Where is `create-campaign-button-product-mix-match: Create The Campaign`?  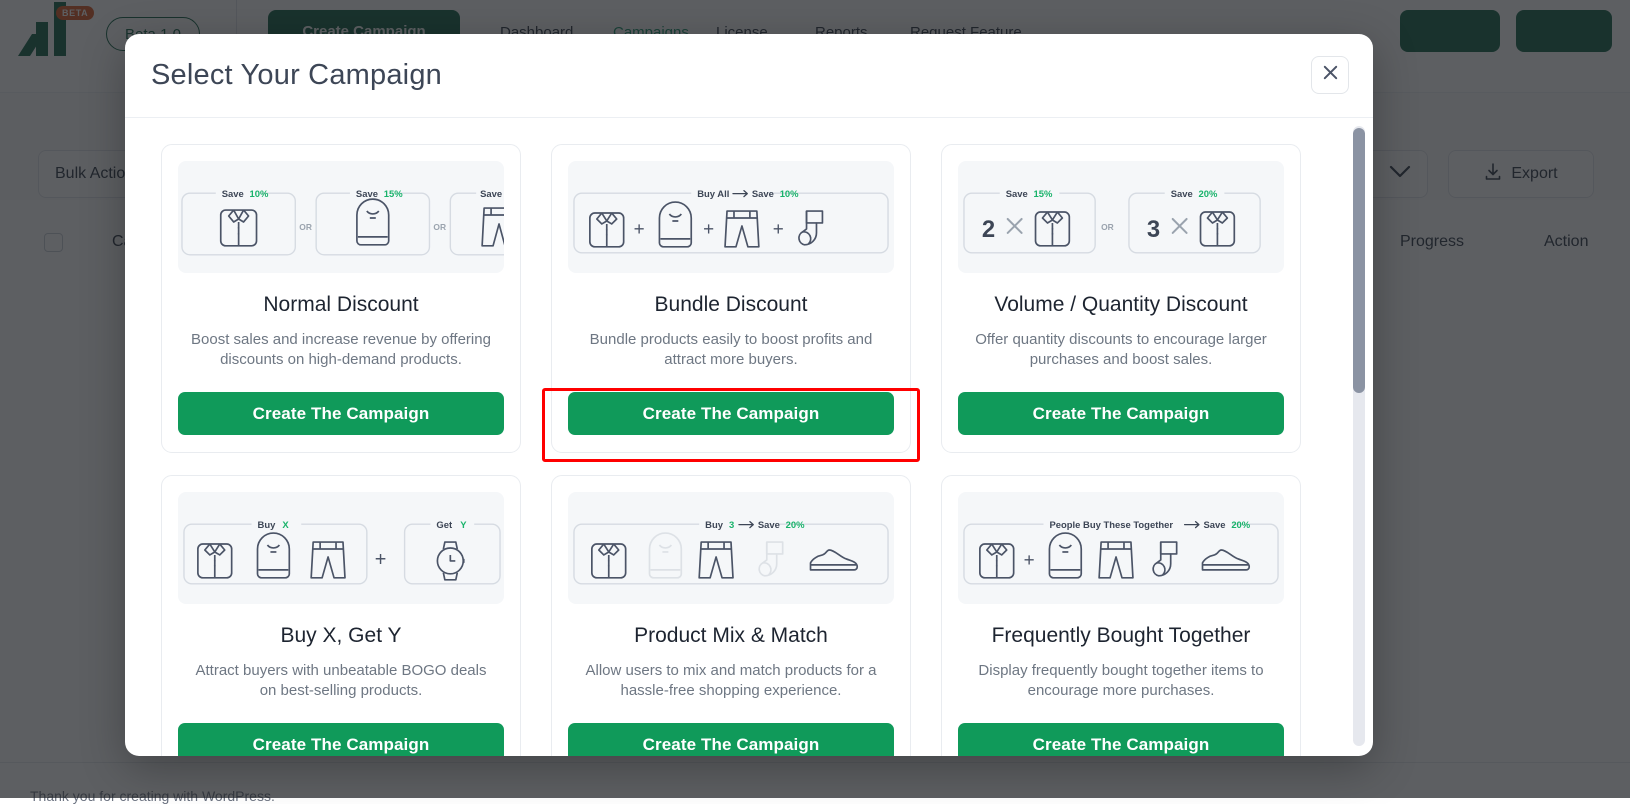 create-campaign-button-product-mix-match: Create The Campaign is located at coordinates (731, 739).